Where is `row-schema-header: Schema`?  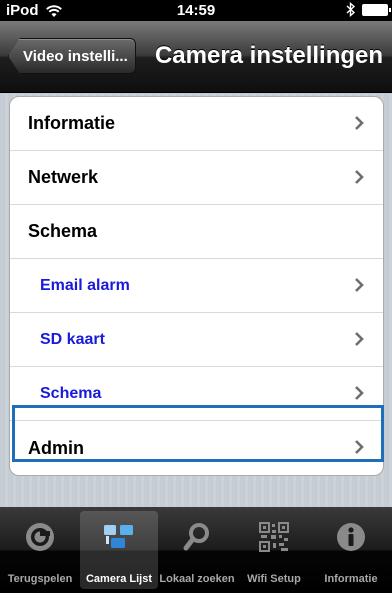
row-schema-header: Schema is located at coordinates (196, 232).